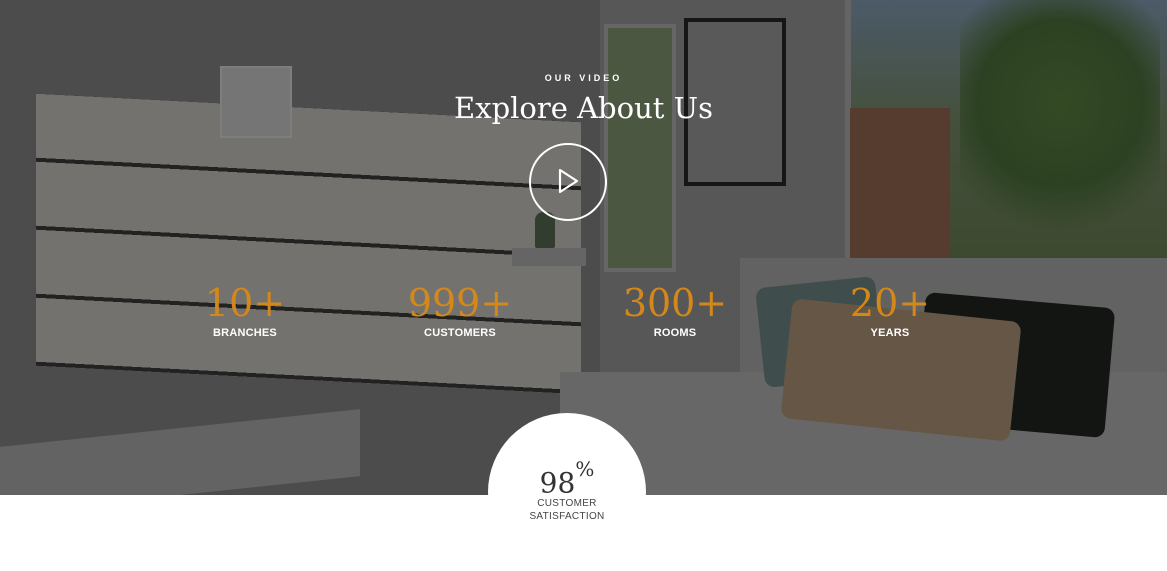 This screenshot has width=1167, height=571. I want to click on satisfaction-label: CUSTOMER SATISFACTION, so click(567, 510).